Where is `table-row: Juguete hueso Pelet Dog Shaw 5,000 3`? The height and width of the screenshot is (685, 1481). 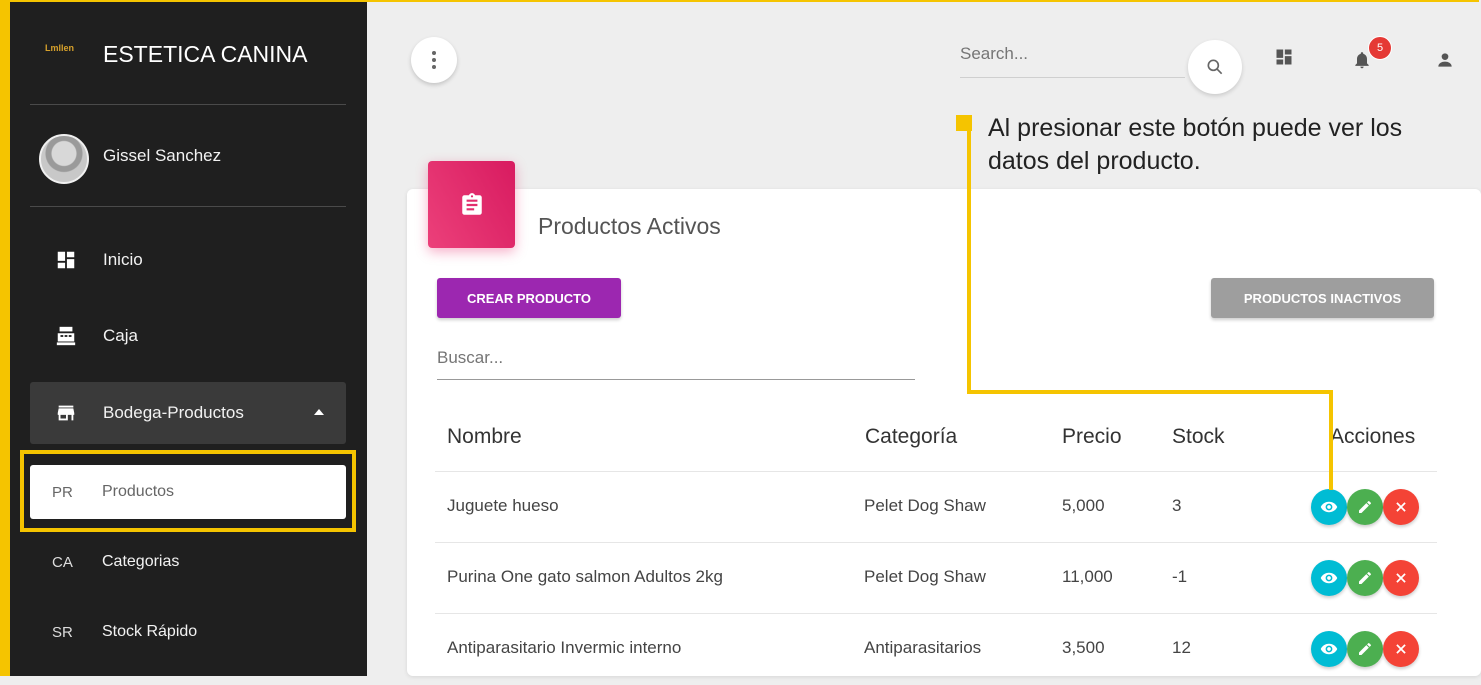 table-row: Juguete hueso Pelet Dog Shaw 5,000 3 is located at coordinates (936, 507).